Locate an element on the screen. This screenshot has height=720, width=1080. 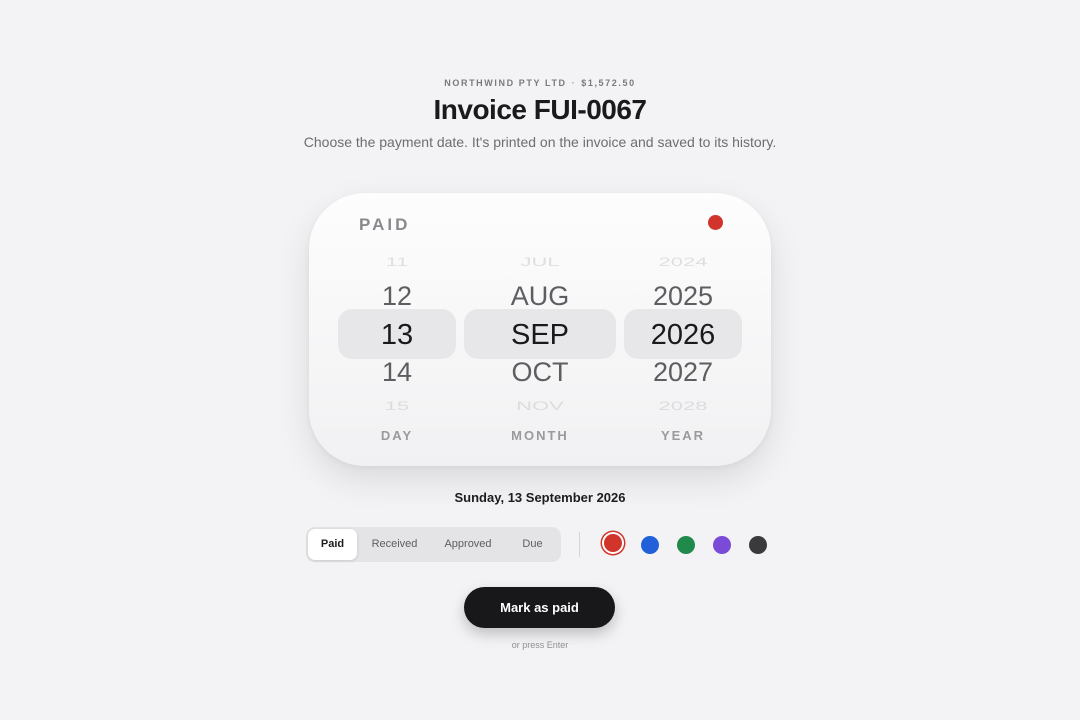
status-tab-paid: Paid is located at coordinates (332, 544).